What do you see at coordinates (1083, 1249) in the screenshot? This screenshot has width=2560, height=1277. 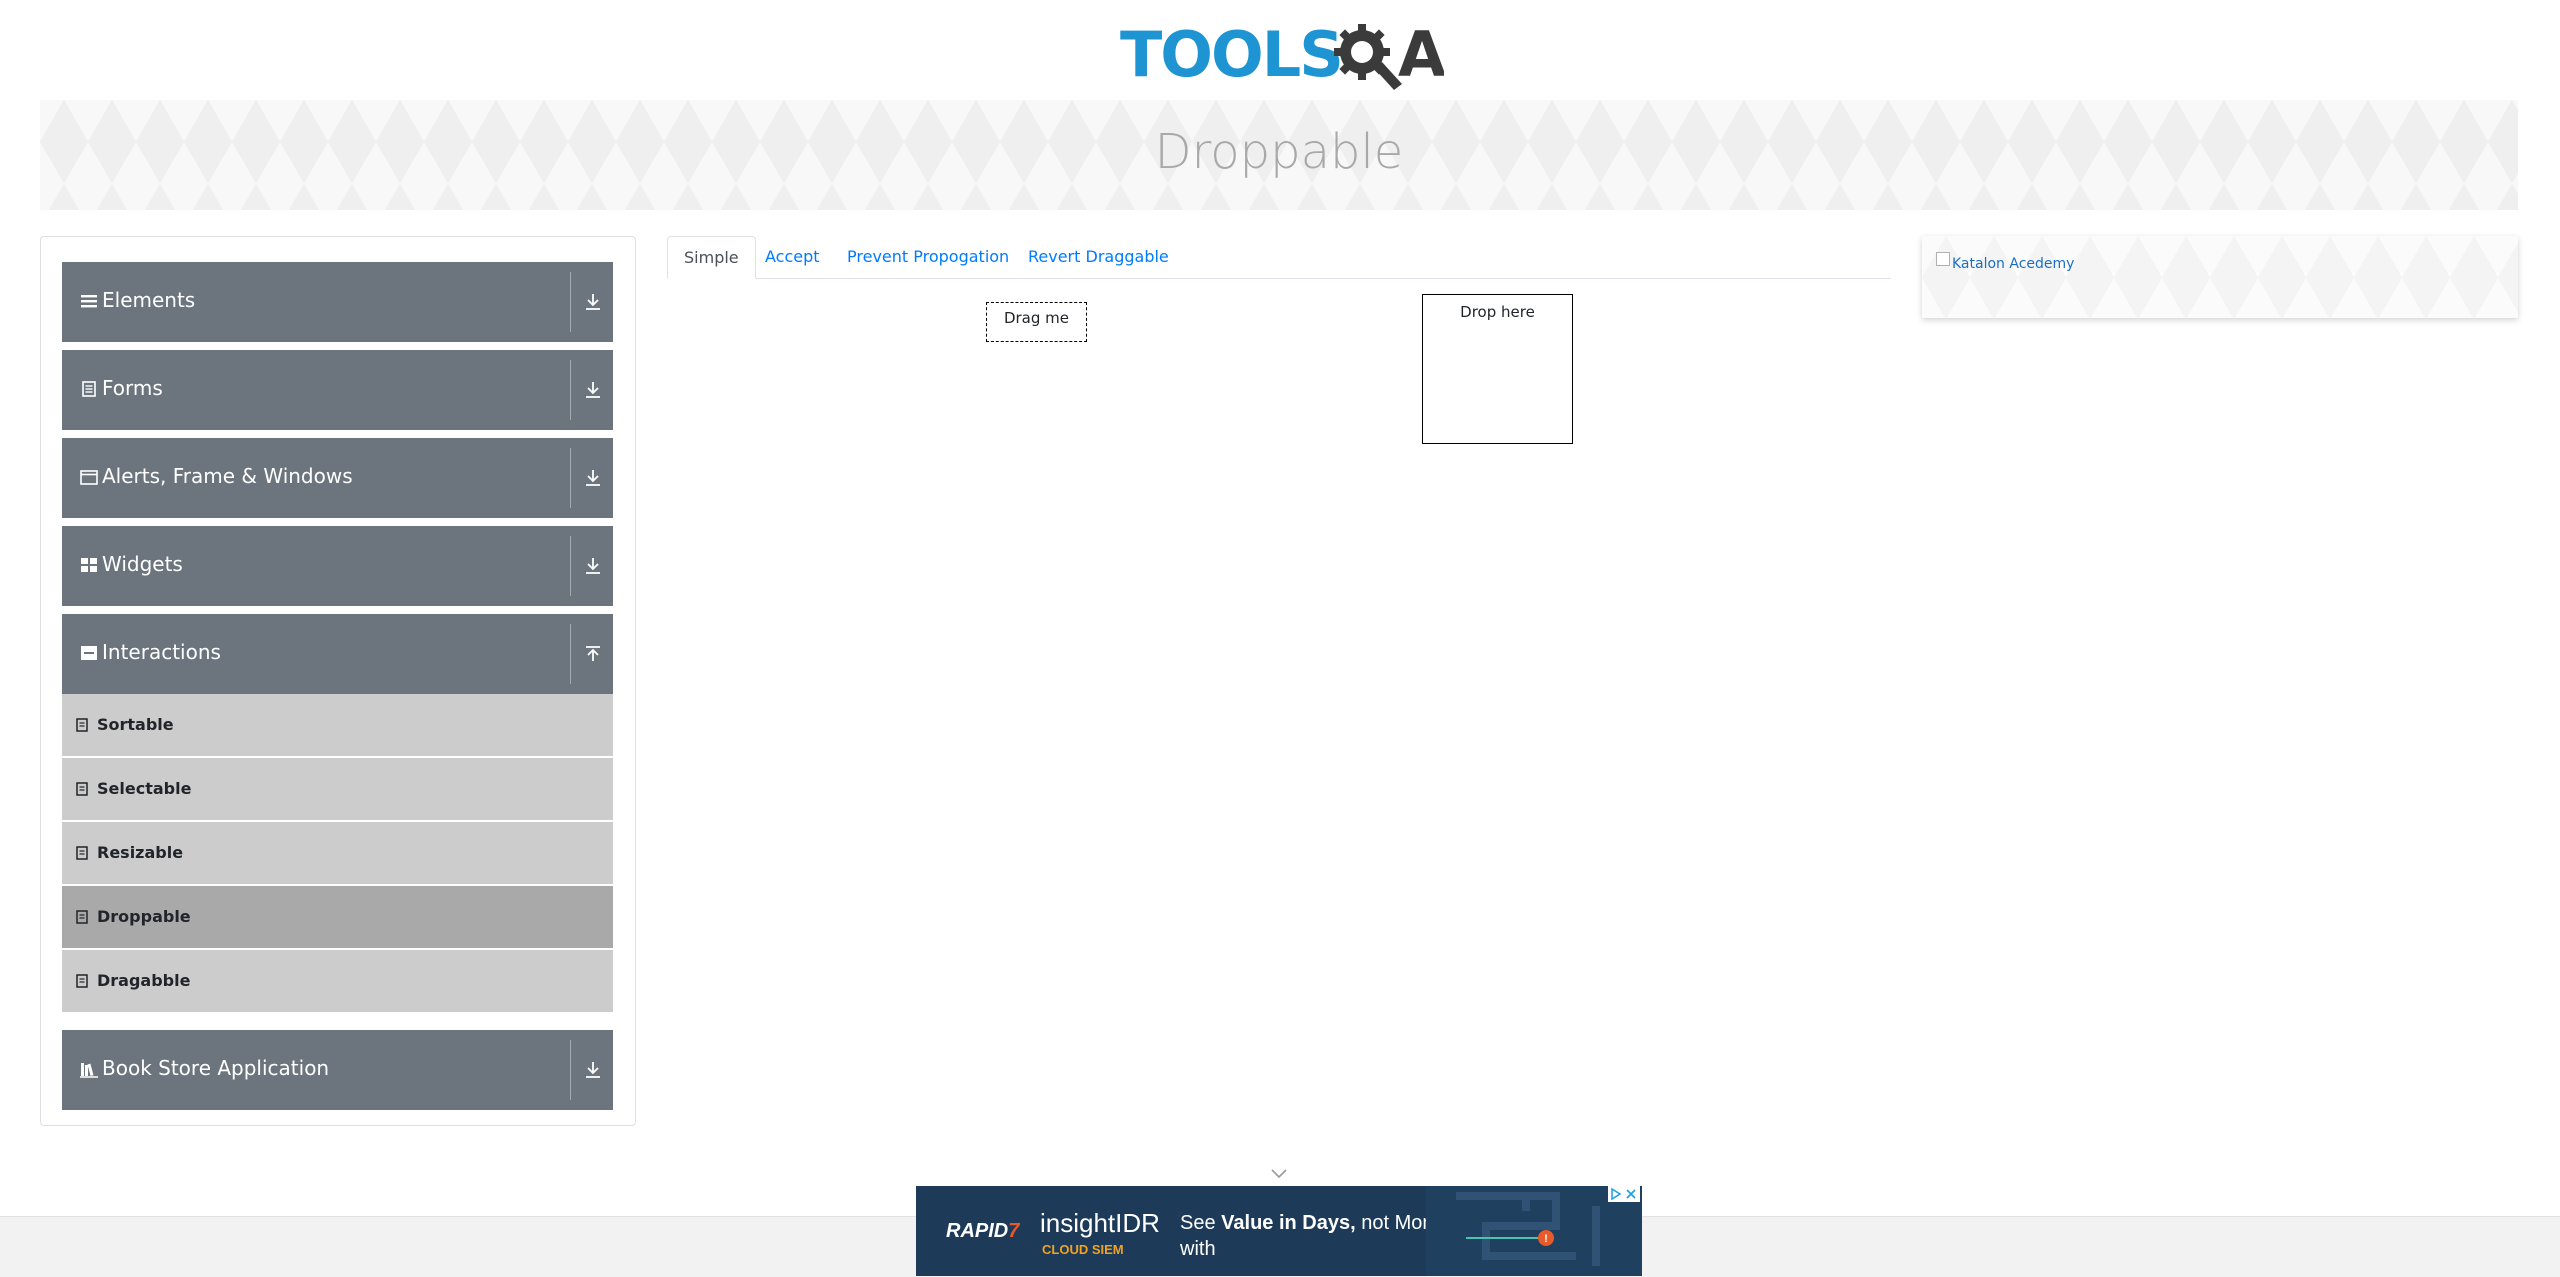 I see `ad-subproduct: CLOUD SIEM` at bounding box center [1083, 1249].